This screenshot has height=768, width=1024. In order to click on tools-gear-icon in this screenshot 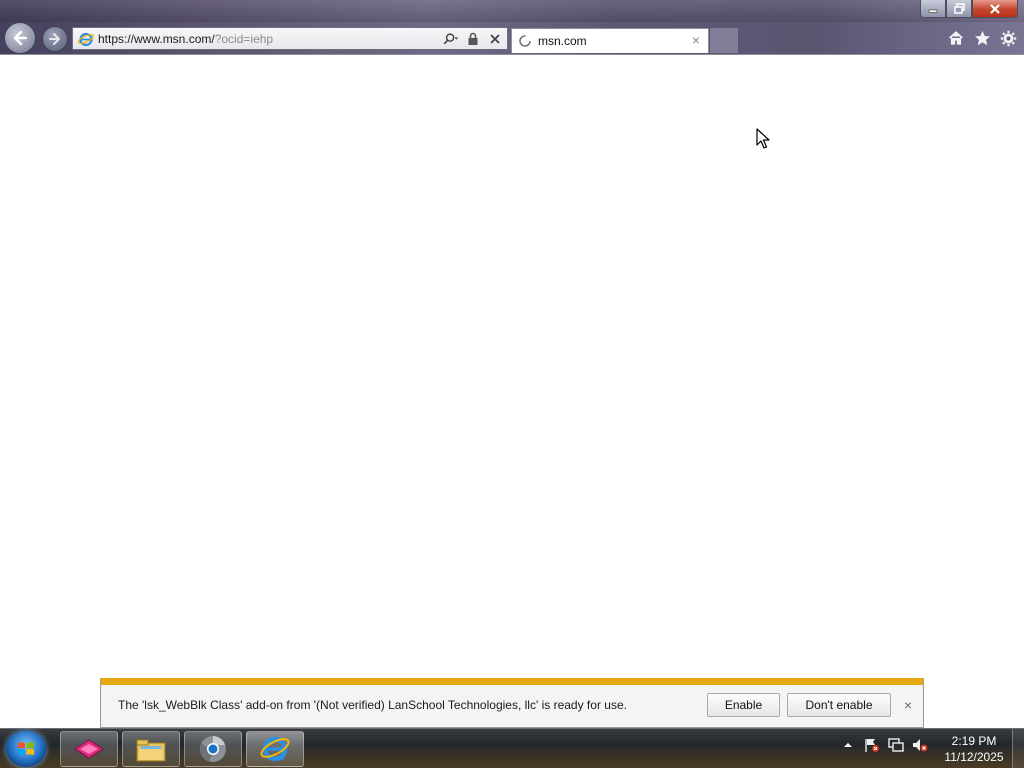, I will do `click(1008, 38)`.